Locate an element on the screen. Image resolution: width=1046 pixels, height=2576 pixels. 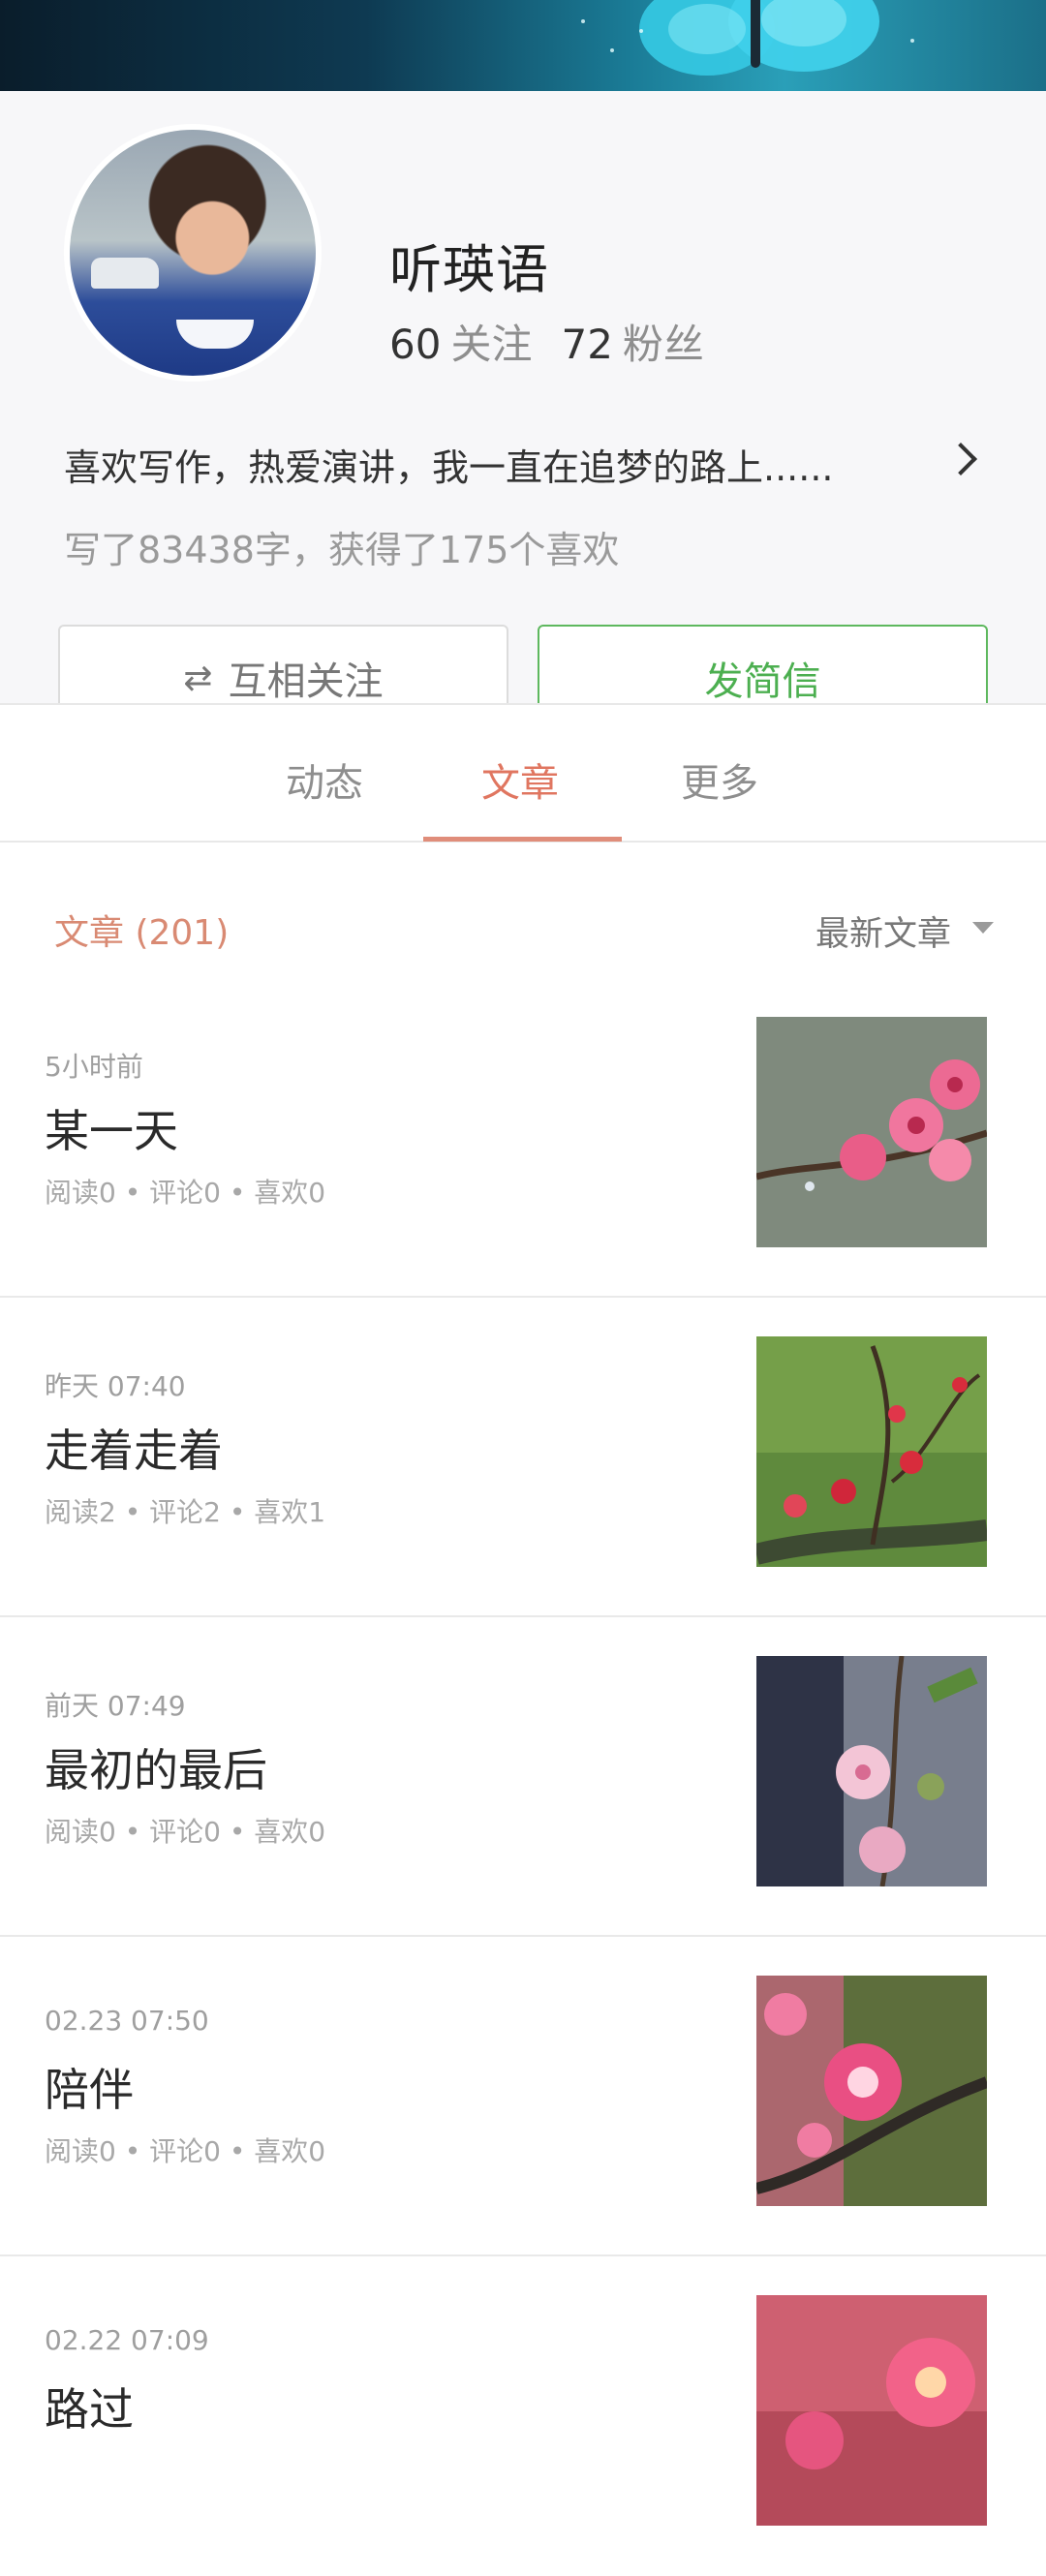
article-item: 02.22 07:09 路过 is located at coordinates (523, 2416).